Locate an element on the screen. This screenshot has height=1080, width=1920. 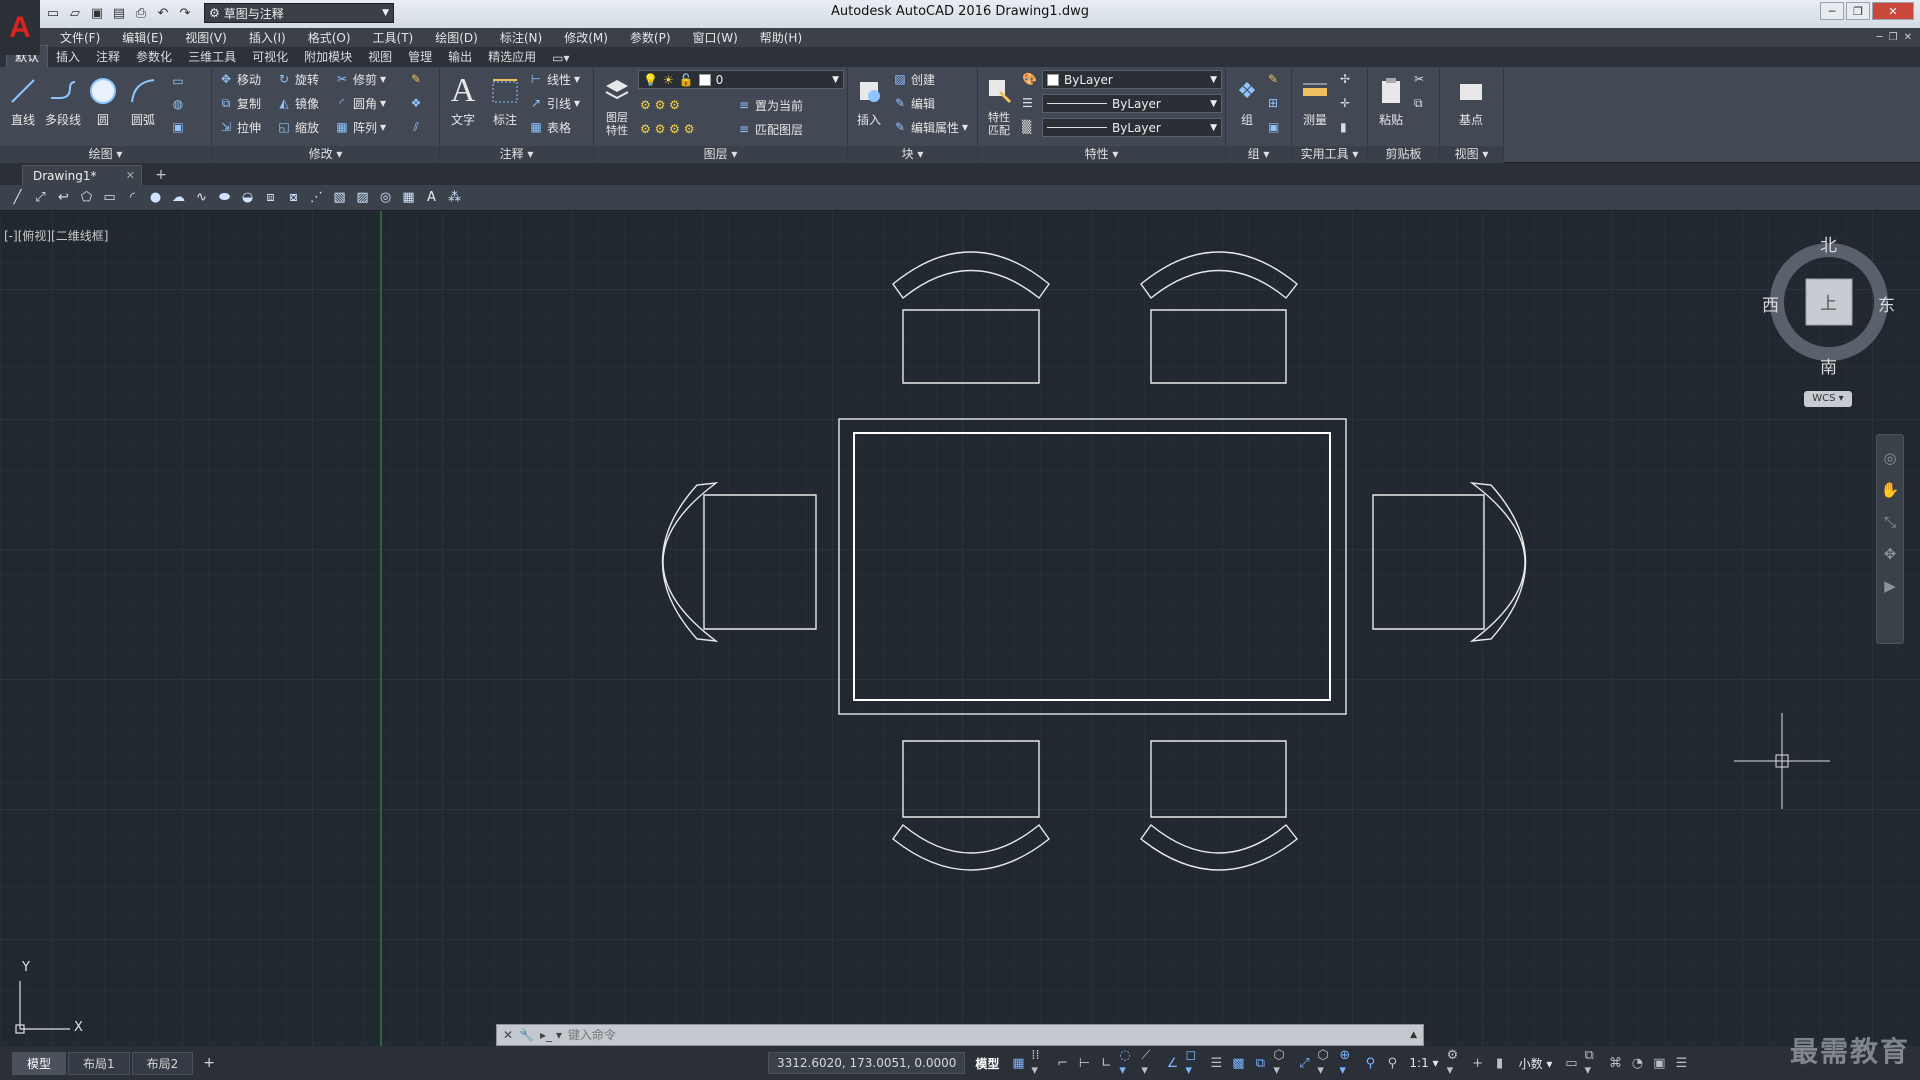
new-file-icon: ▭ is located at coordinates (53, 13).